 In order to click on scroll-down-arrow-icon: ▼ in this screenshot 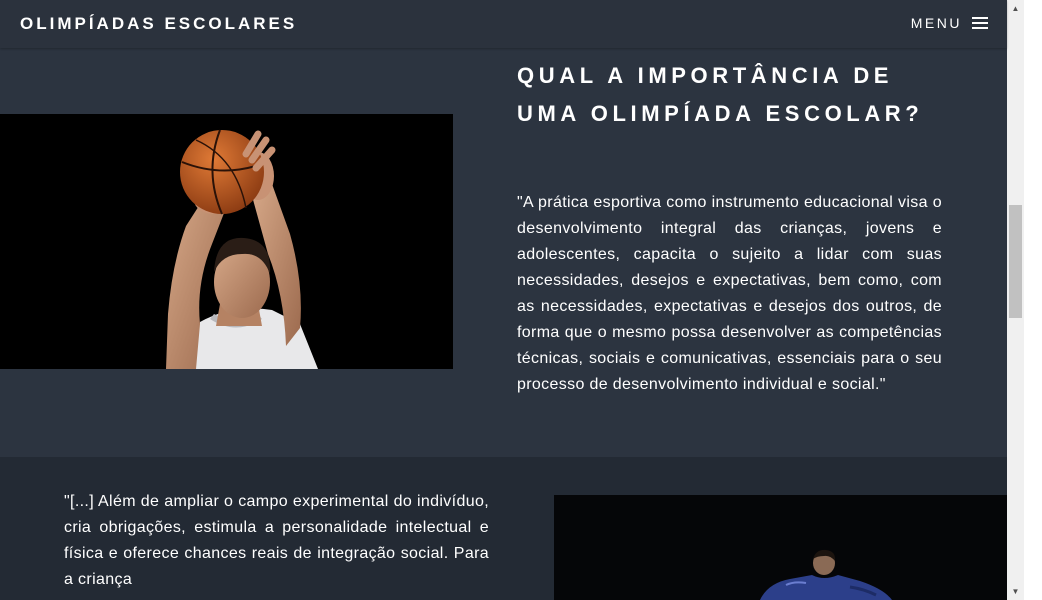, I will do `click(1015, 591)`.